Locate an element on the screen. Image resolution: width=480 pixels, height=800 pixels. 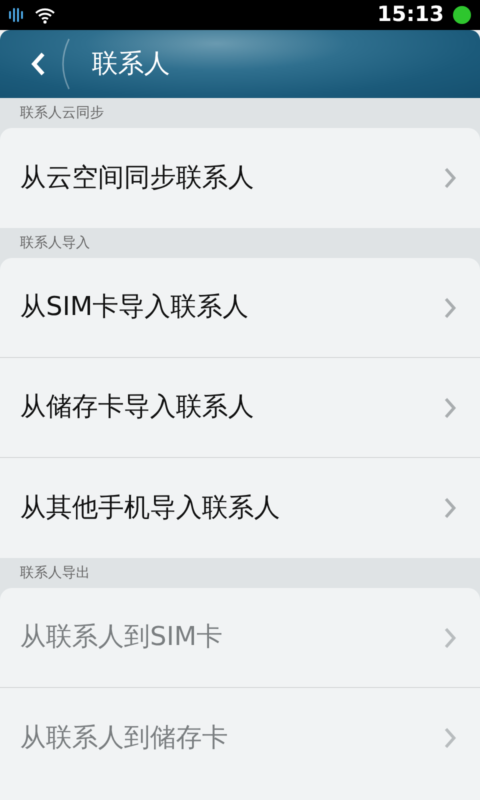
menu-item: 从其他手机导入联系人 is located at coordinates (240, 508).